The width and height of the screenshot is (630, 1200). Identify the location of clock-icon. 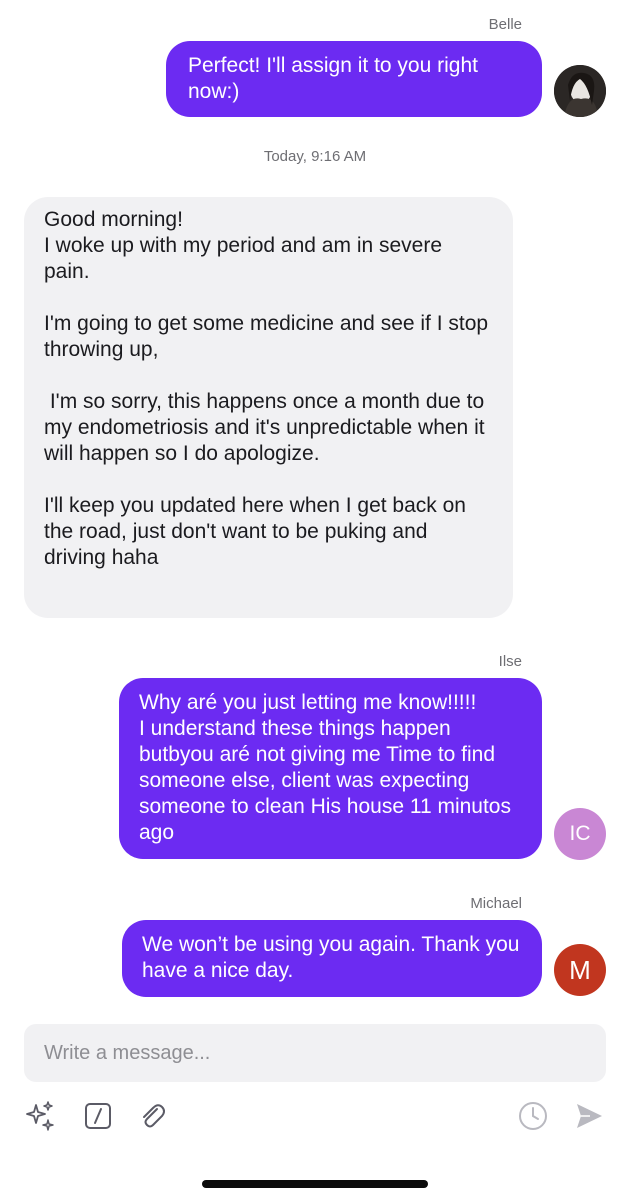
(533, 1116).